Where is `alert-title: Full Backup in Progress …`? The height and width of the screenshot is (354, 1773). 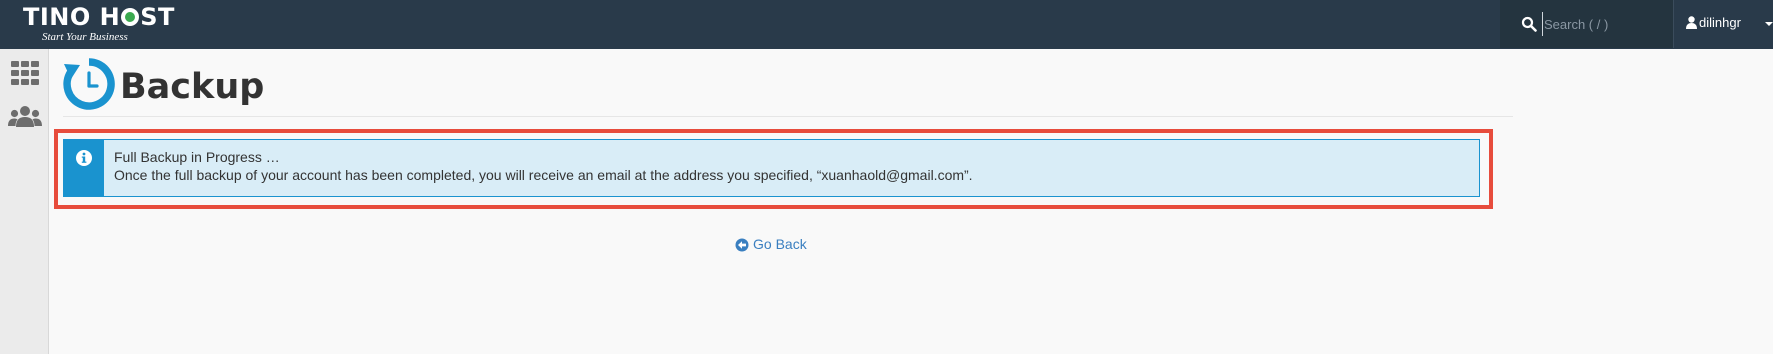
alert-title: Full Backup in Progress … is located at coordinates (197, 157).